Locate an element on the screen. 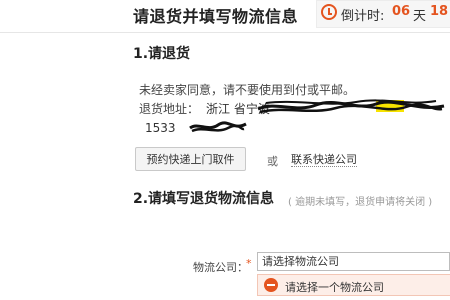 The width and height of the screenshot is (450, 300). error-message: 请选择一个物流公司 is located at coordinates (334, 287).